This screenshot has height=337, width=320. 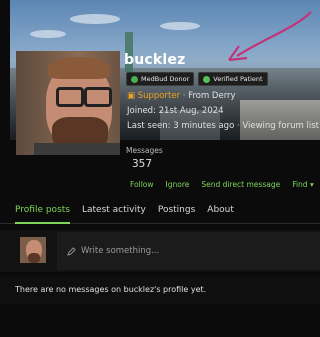 I want to click on profile-avatar, so click(x=68, y=103).